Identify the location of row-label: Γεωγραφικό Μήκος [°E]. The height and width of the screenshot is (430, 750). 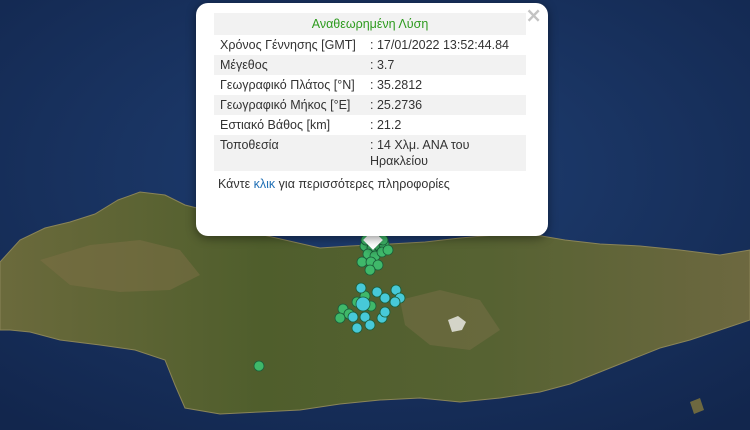
(289, 105).